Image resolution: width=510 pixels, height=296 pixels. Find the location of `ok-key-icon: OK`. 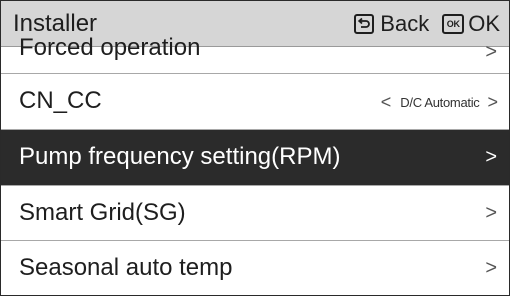

ok-key-icon: OK is located at coordinates (453, 24).